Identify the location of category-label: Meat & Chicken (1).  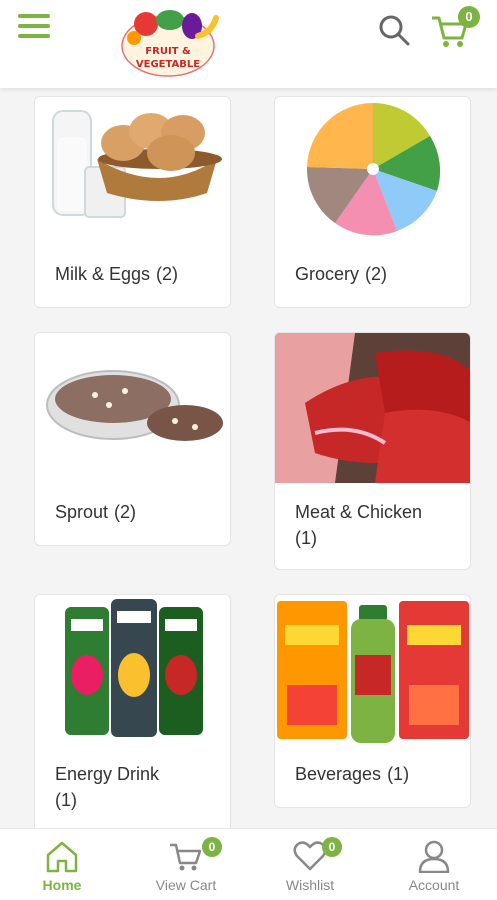
(377, 525).